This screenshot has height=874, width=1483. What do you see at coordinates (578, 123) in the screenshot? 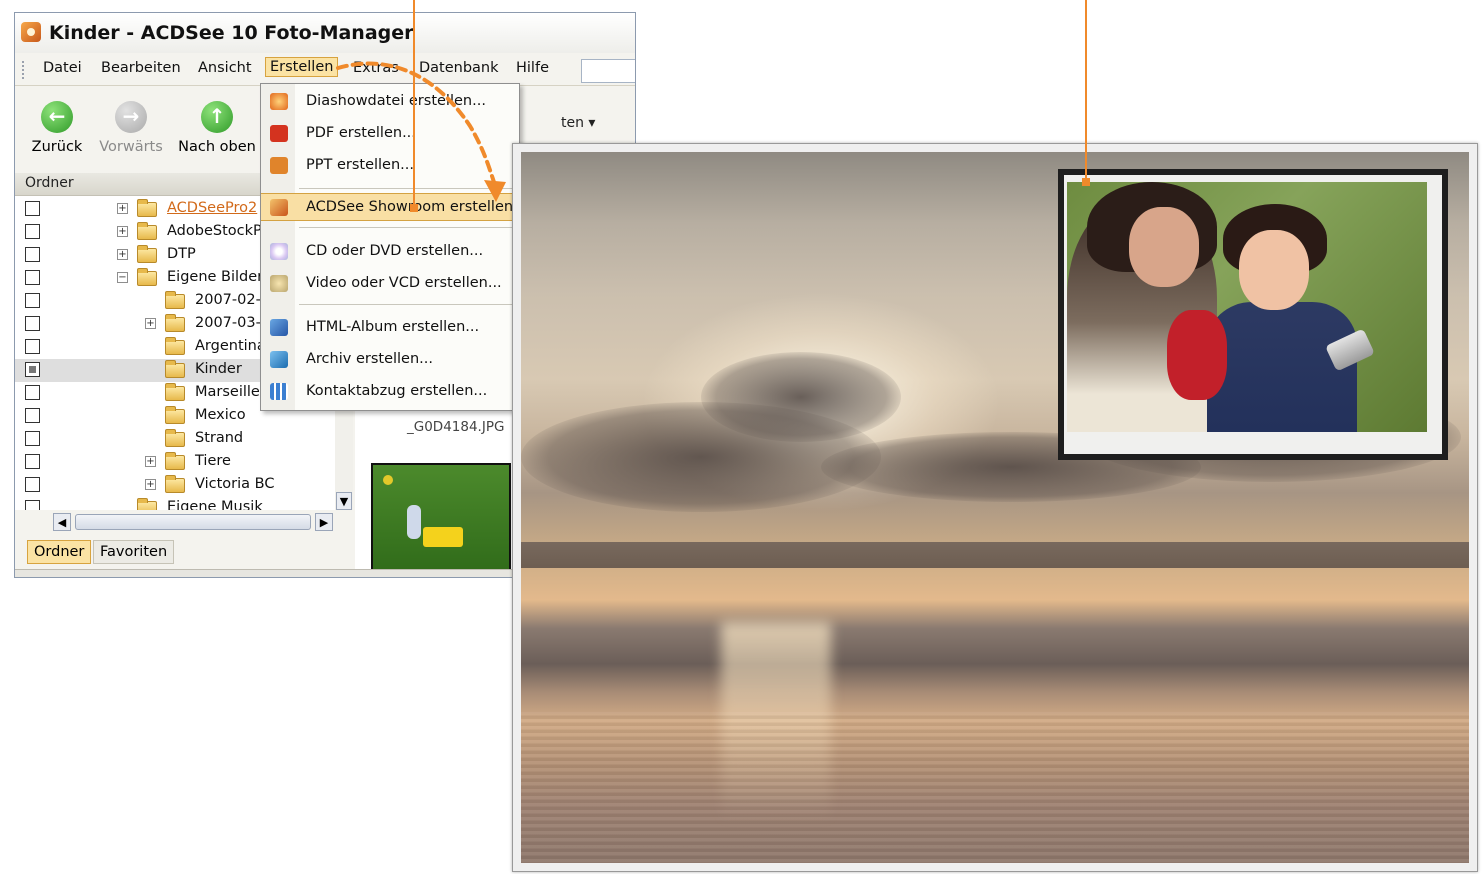
I see `toolbar-partial-button: ten ▾` at bounding box center [578, 123].